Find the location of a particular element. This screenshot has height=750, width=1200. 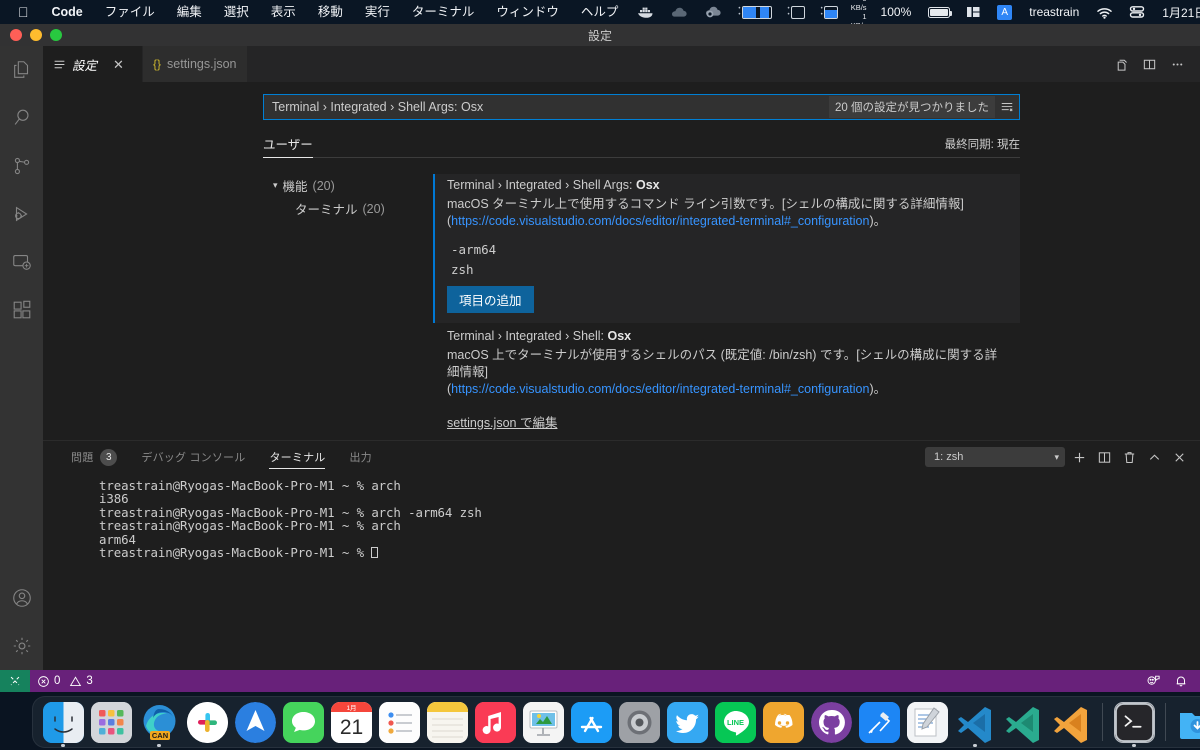

control-center-icon is located at coordinates (1137, 12).